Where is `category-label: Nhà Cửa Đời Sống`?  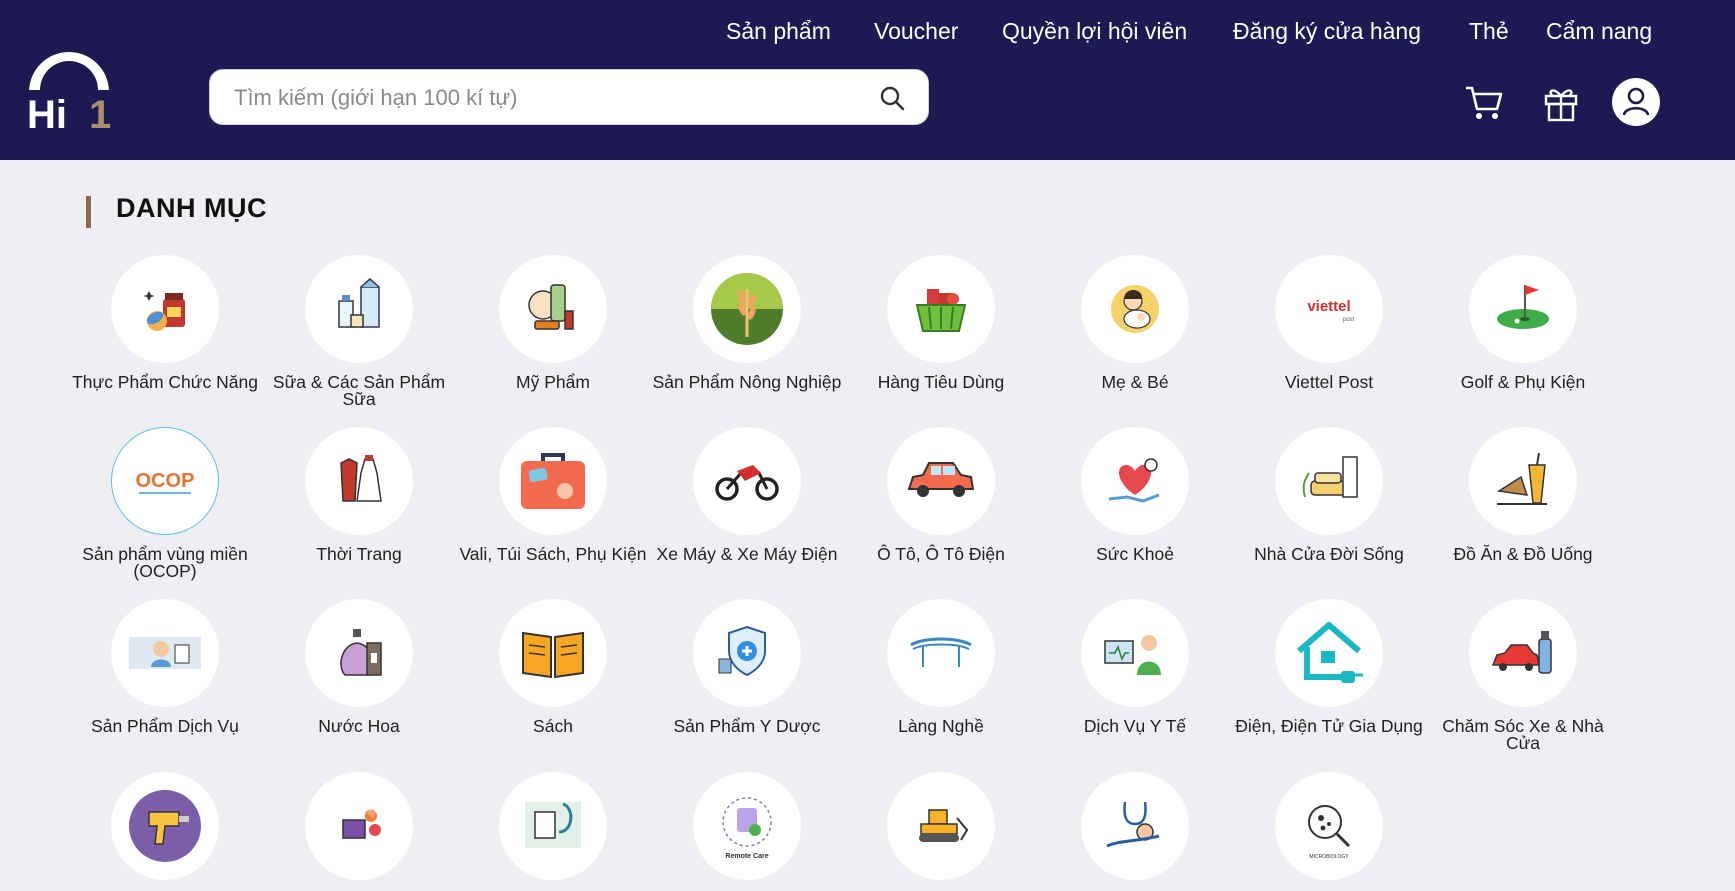
category-label: Nhà Cửa Đời Sống is located at coordinates (1329, 554).